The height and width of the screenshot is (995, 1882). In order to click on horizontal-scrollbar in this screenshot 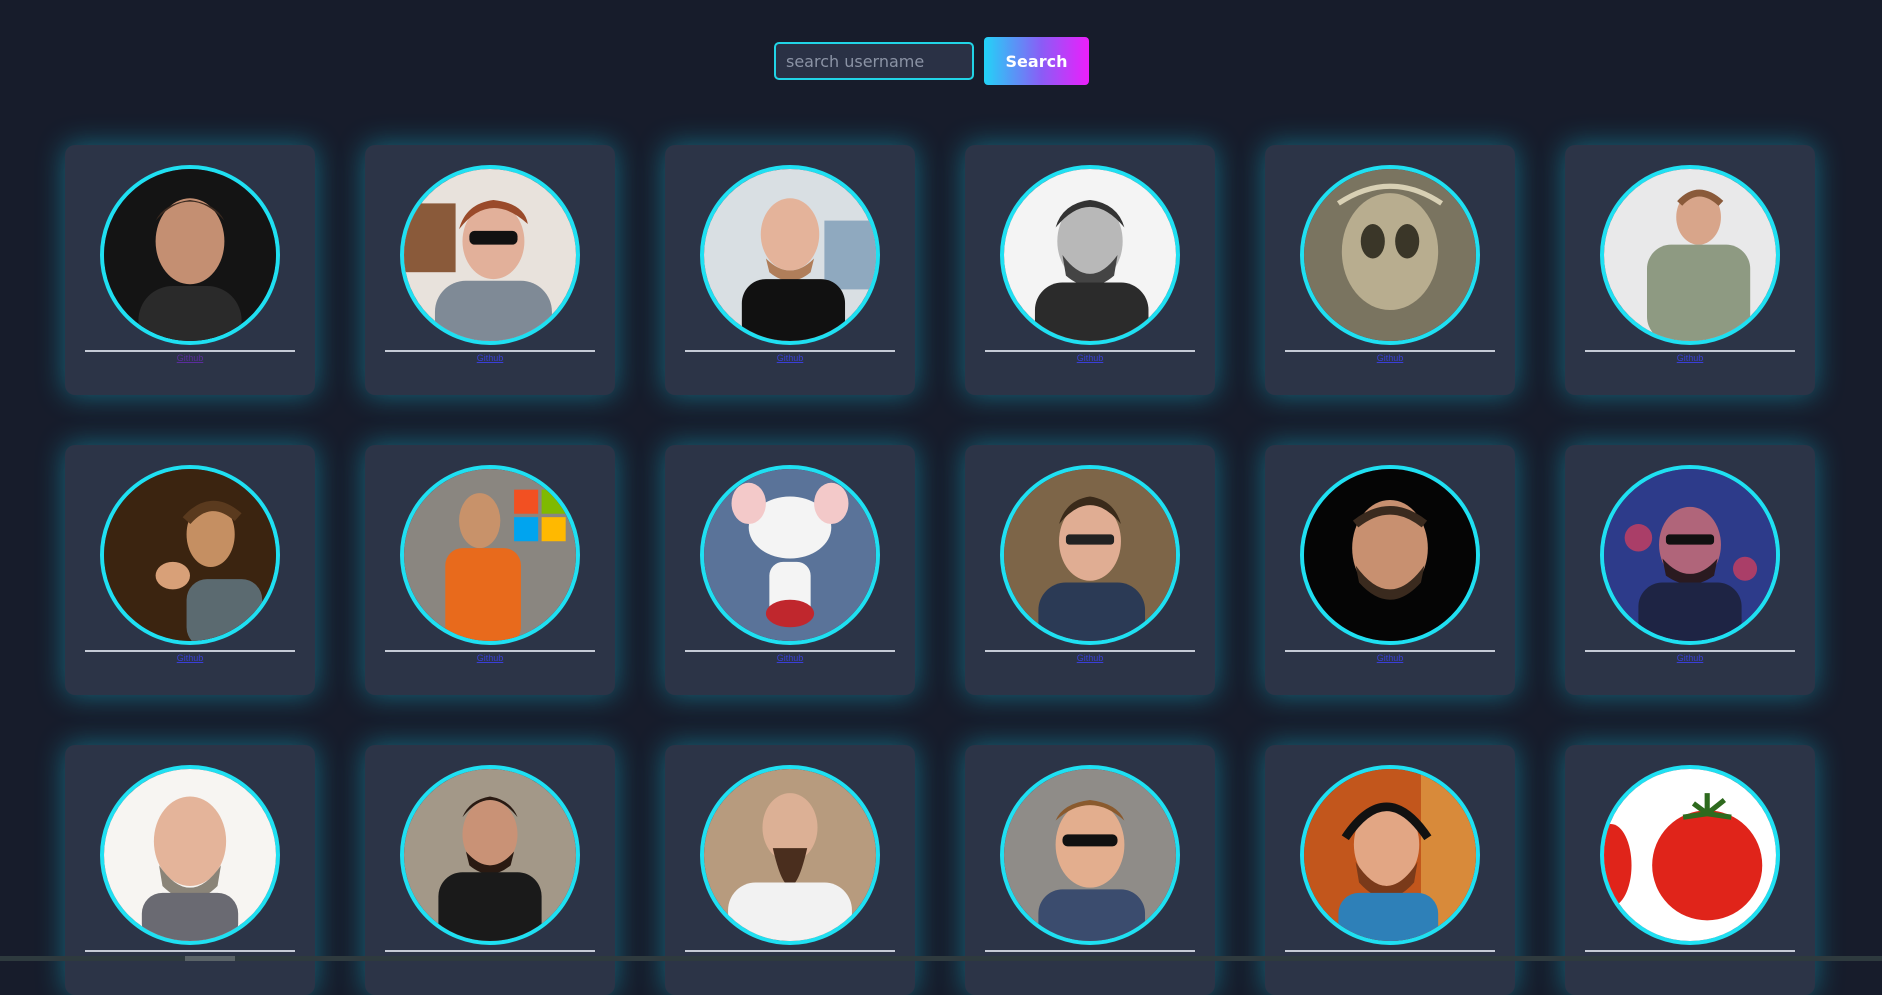, I will do `click(941, 958)`.